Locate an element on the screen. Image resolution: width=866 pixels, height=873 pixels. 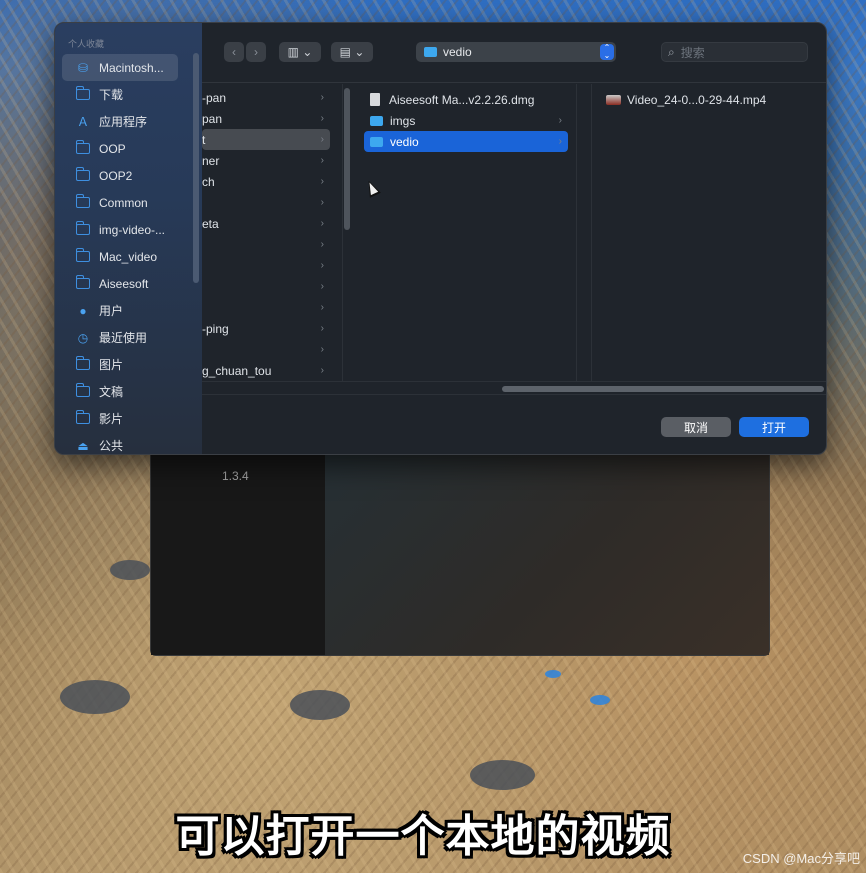
file-list-item: t › is located at coordinates (266, 139).